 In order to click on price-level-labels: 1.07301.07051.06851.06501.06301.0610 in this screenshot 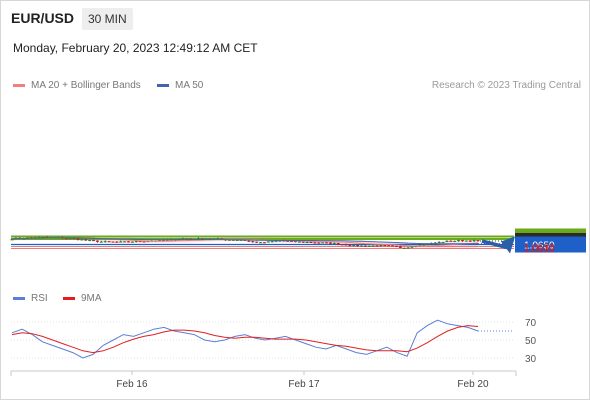, I will do `click(550, 242)`.